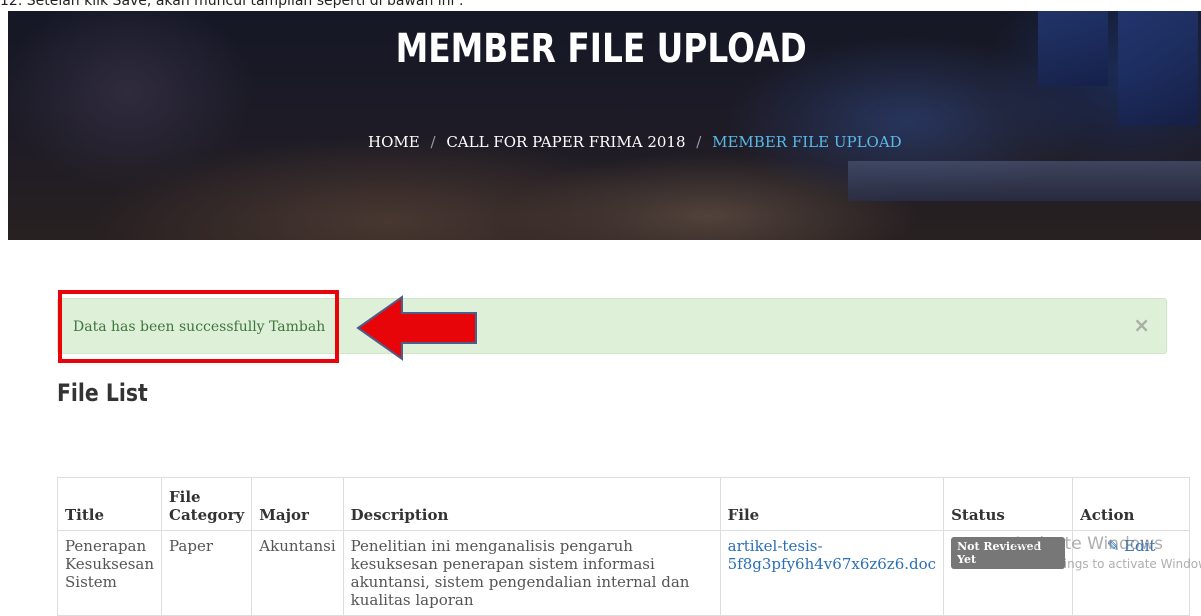 The height and width of the screenshot is (616, 1201). What do you see at coordinates (1093, 564) in the screenshot?
I see `activate-windows-subtitle: Go to PC settings to activate Windows.` at bounding box center [1093, 564].